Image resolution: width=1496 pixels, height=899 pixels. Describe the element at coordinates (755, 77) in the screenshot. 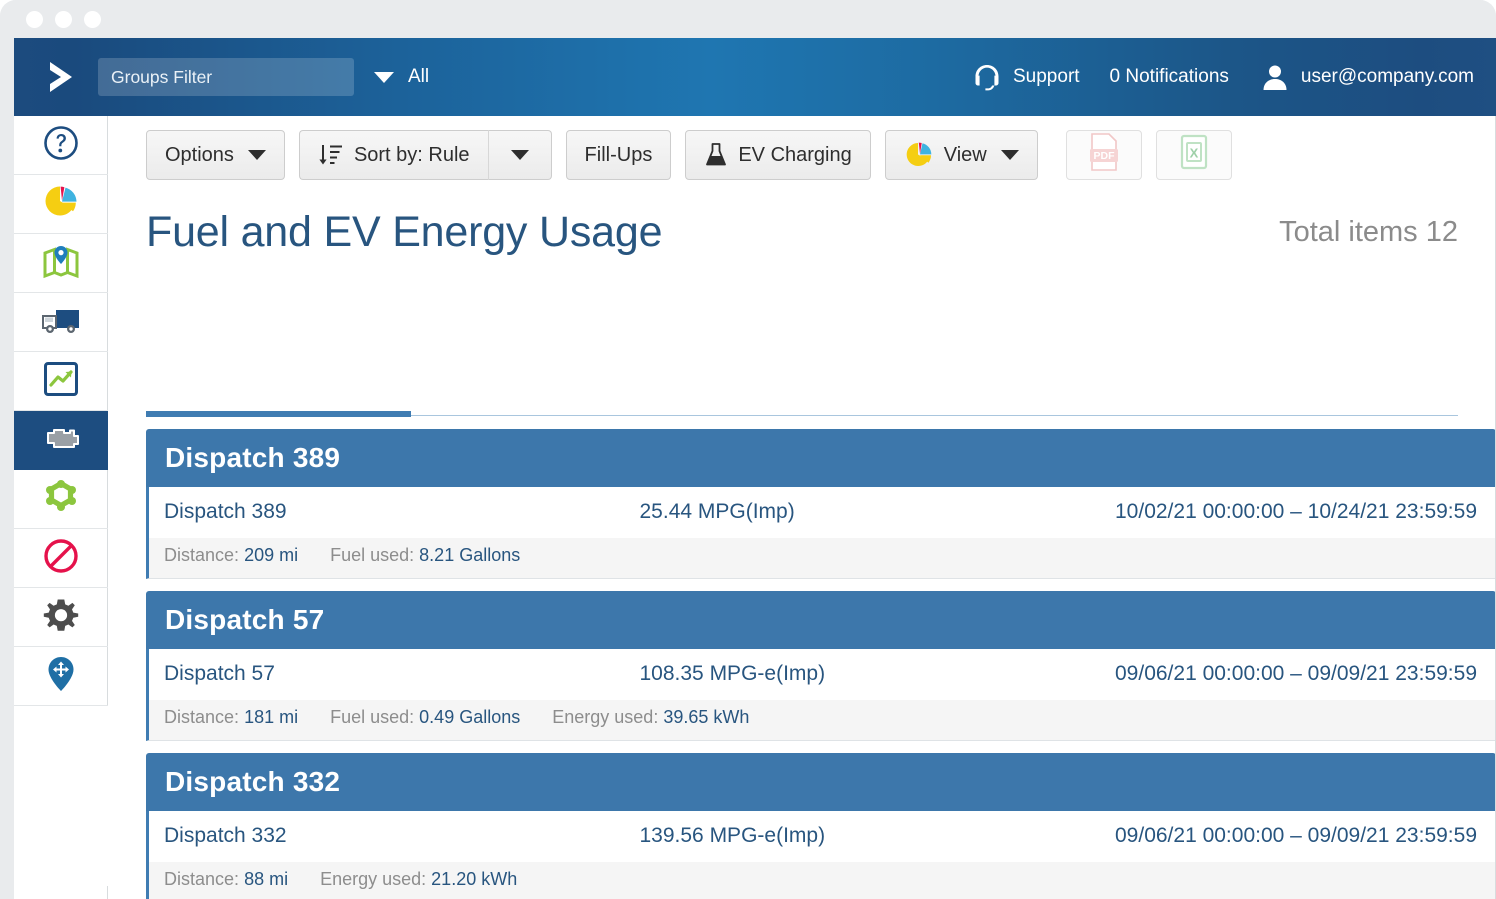

I see `app-header: All Support 0 Notifications` at that location.